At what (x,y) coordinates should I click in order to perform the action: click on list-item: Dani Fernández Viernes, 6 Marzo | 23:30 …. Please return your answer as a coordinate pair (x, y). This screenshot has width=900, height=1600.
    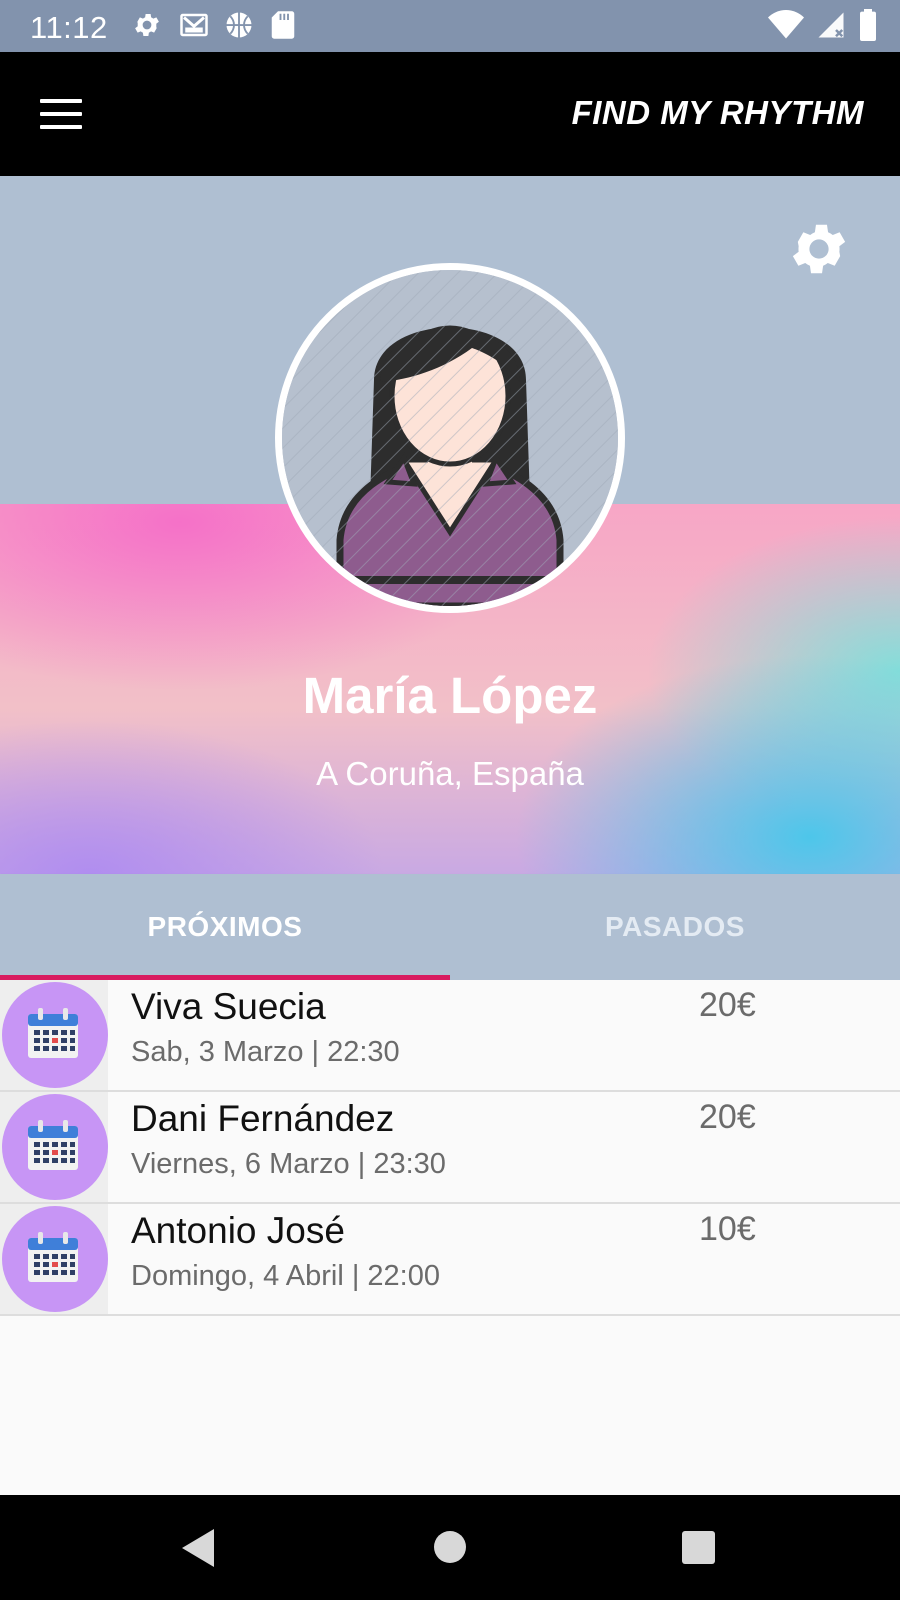
    Looking at the image, I should click on (450, 1148).